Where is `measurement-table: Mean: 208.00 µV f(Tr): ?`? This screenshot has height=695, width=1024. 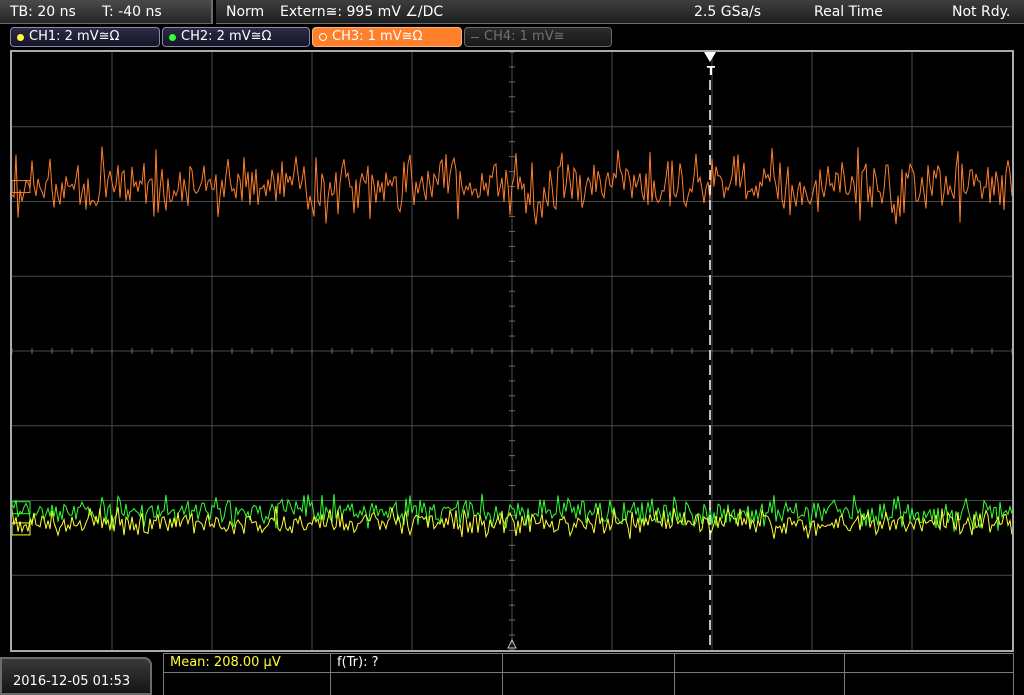 measurement-table: Mean: 208.00 µV f(Tr): ? is located at coordinates (588, 674).